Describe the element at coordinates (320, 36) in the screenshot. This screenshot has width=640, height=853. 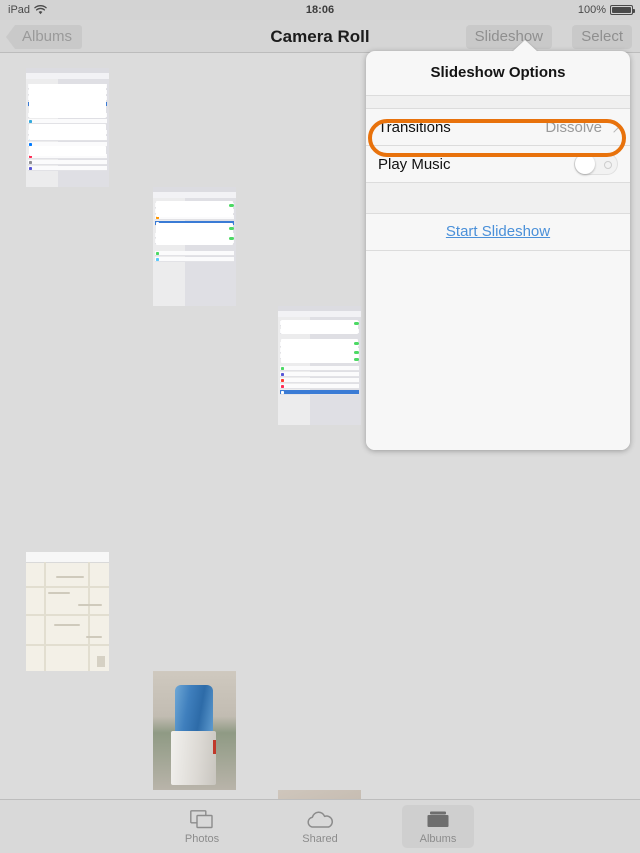
I see `navigation-bar: Albums Camera Roll Slideshow Select` at that location.